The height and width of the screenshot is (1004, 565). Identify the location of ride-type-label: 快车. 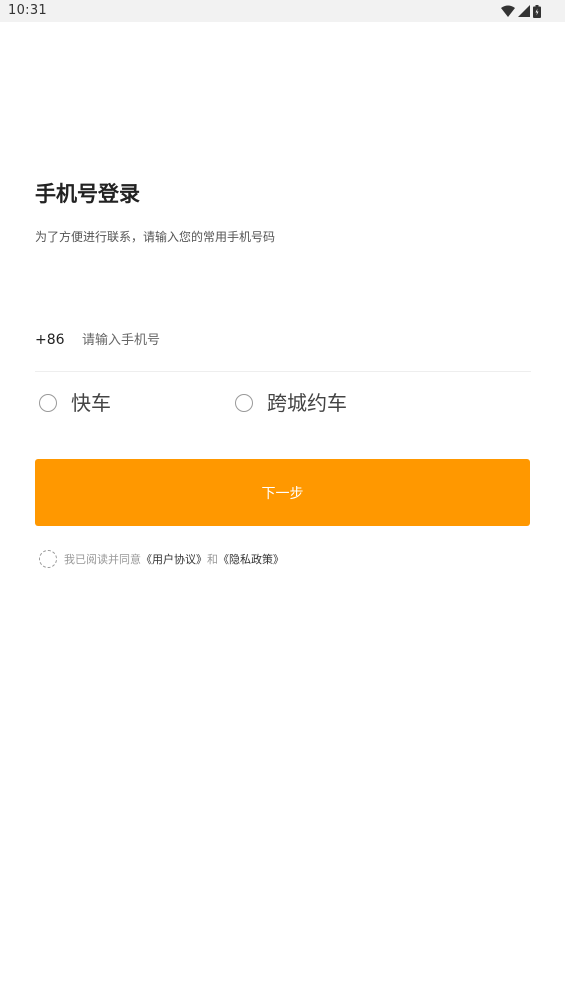
(91, 403).